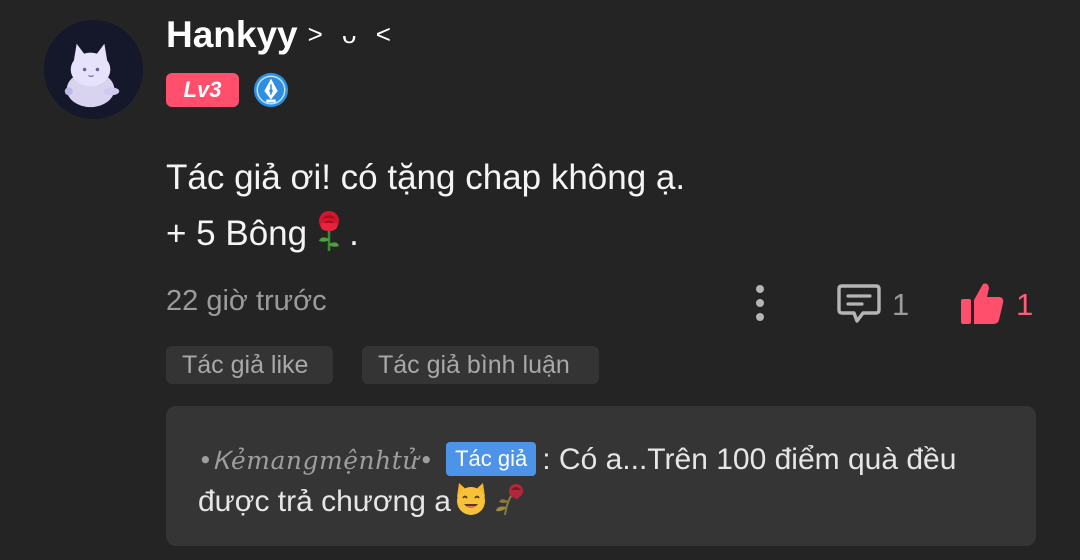 The width and height of the screenshot is (1080, 560). Describe the element at coordinates (352, 34) in the screenshot. I see `username-decoration: > ᴗ <` at that location.